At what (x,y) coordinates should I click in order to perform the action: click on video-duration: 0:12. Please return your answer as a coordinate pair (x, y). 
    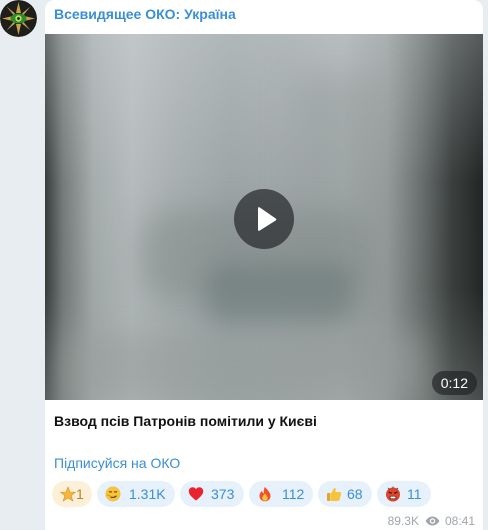
    Looking at the image, I should click on (454, 383).